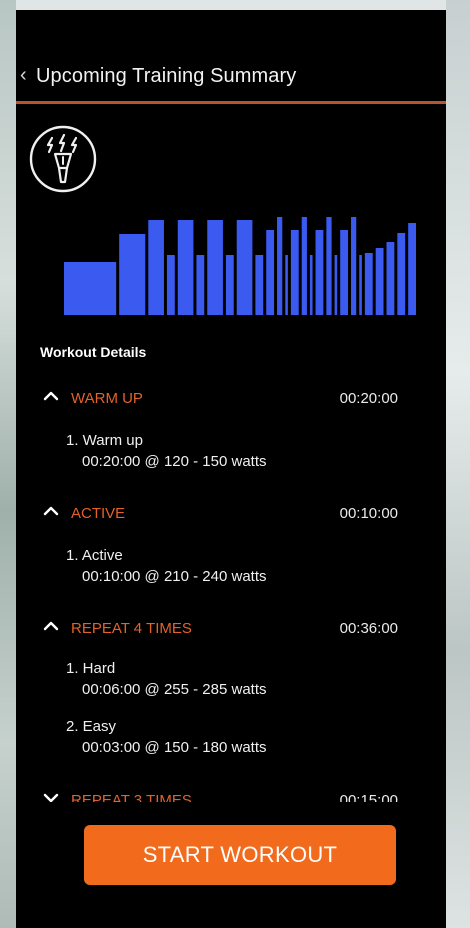 The height and width of the screenshot is (928, 470). What do you see at coordinates (174, 461) in the screenshot?
I see `step-detail: 00:20:00 @ 120 - 150 watts` at bounding box center [174, 461].